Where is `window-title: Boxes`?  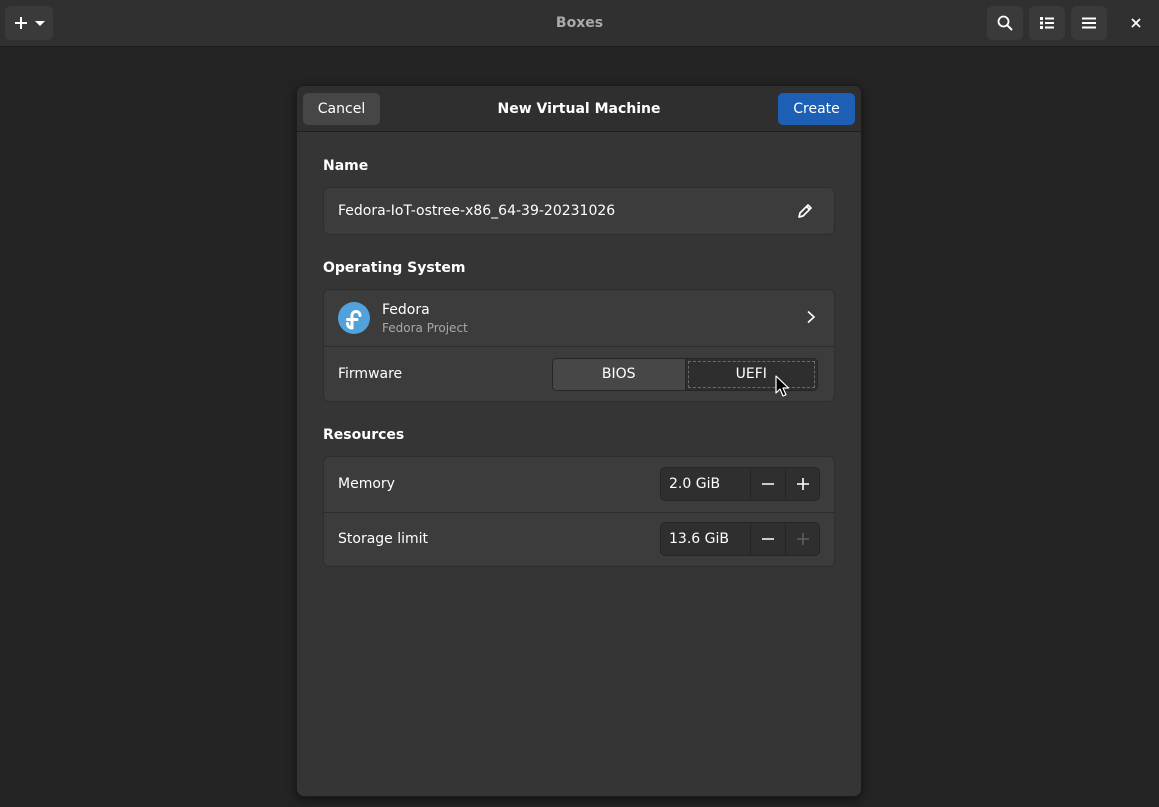 window-title: Boxes is located at coordinates (579, 23).